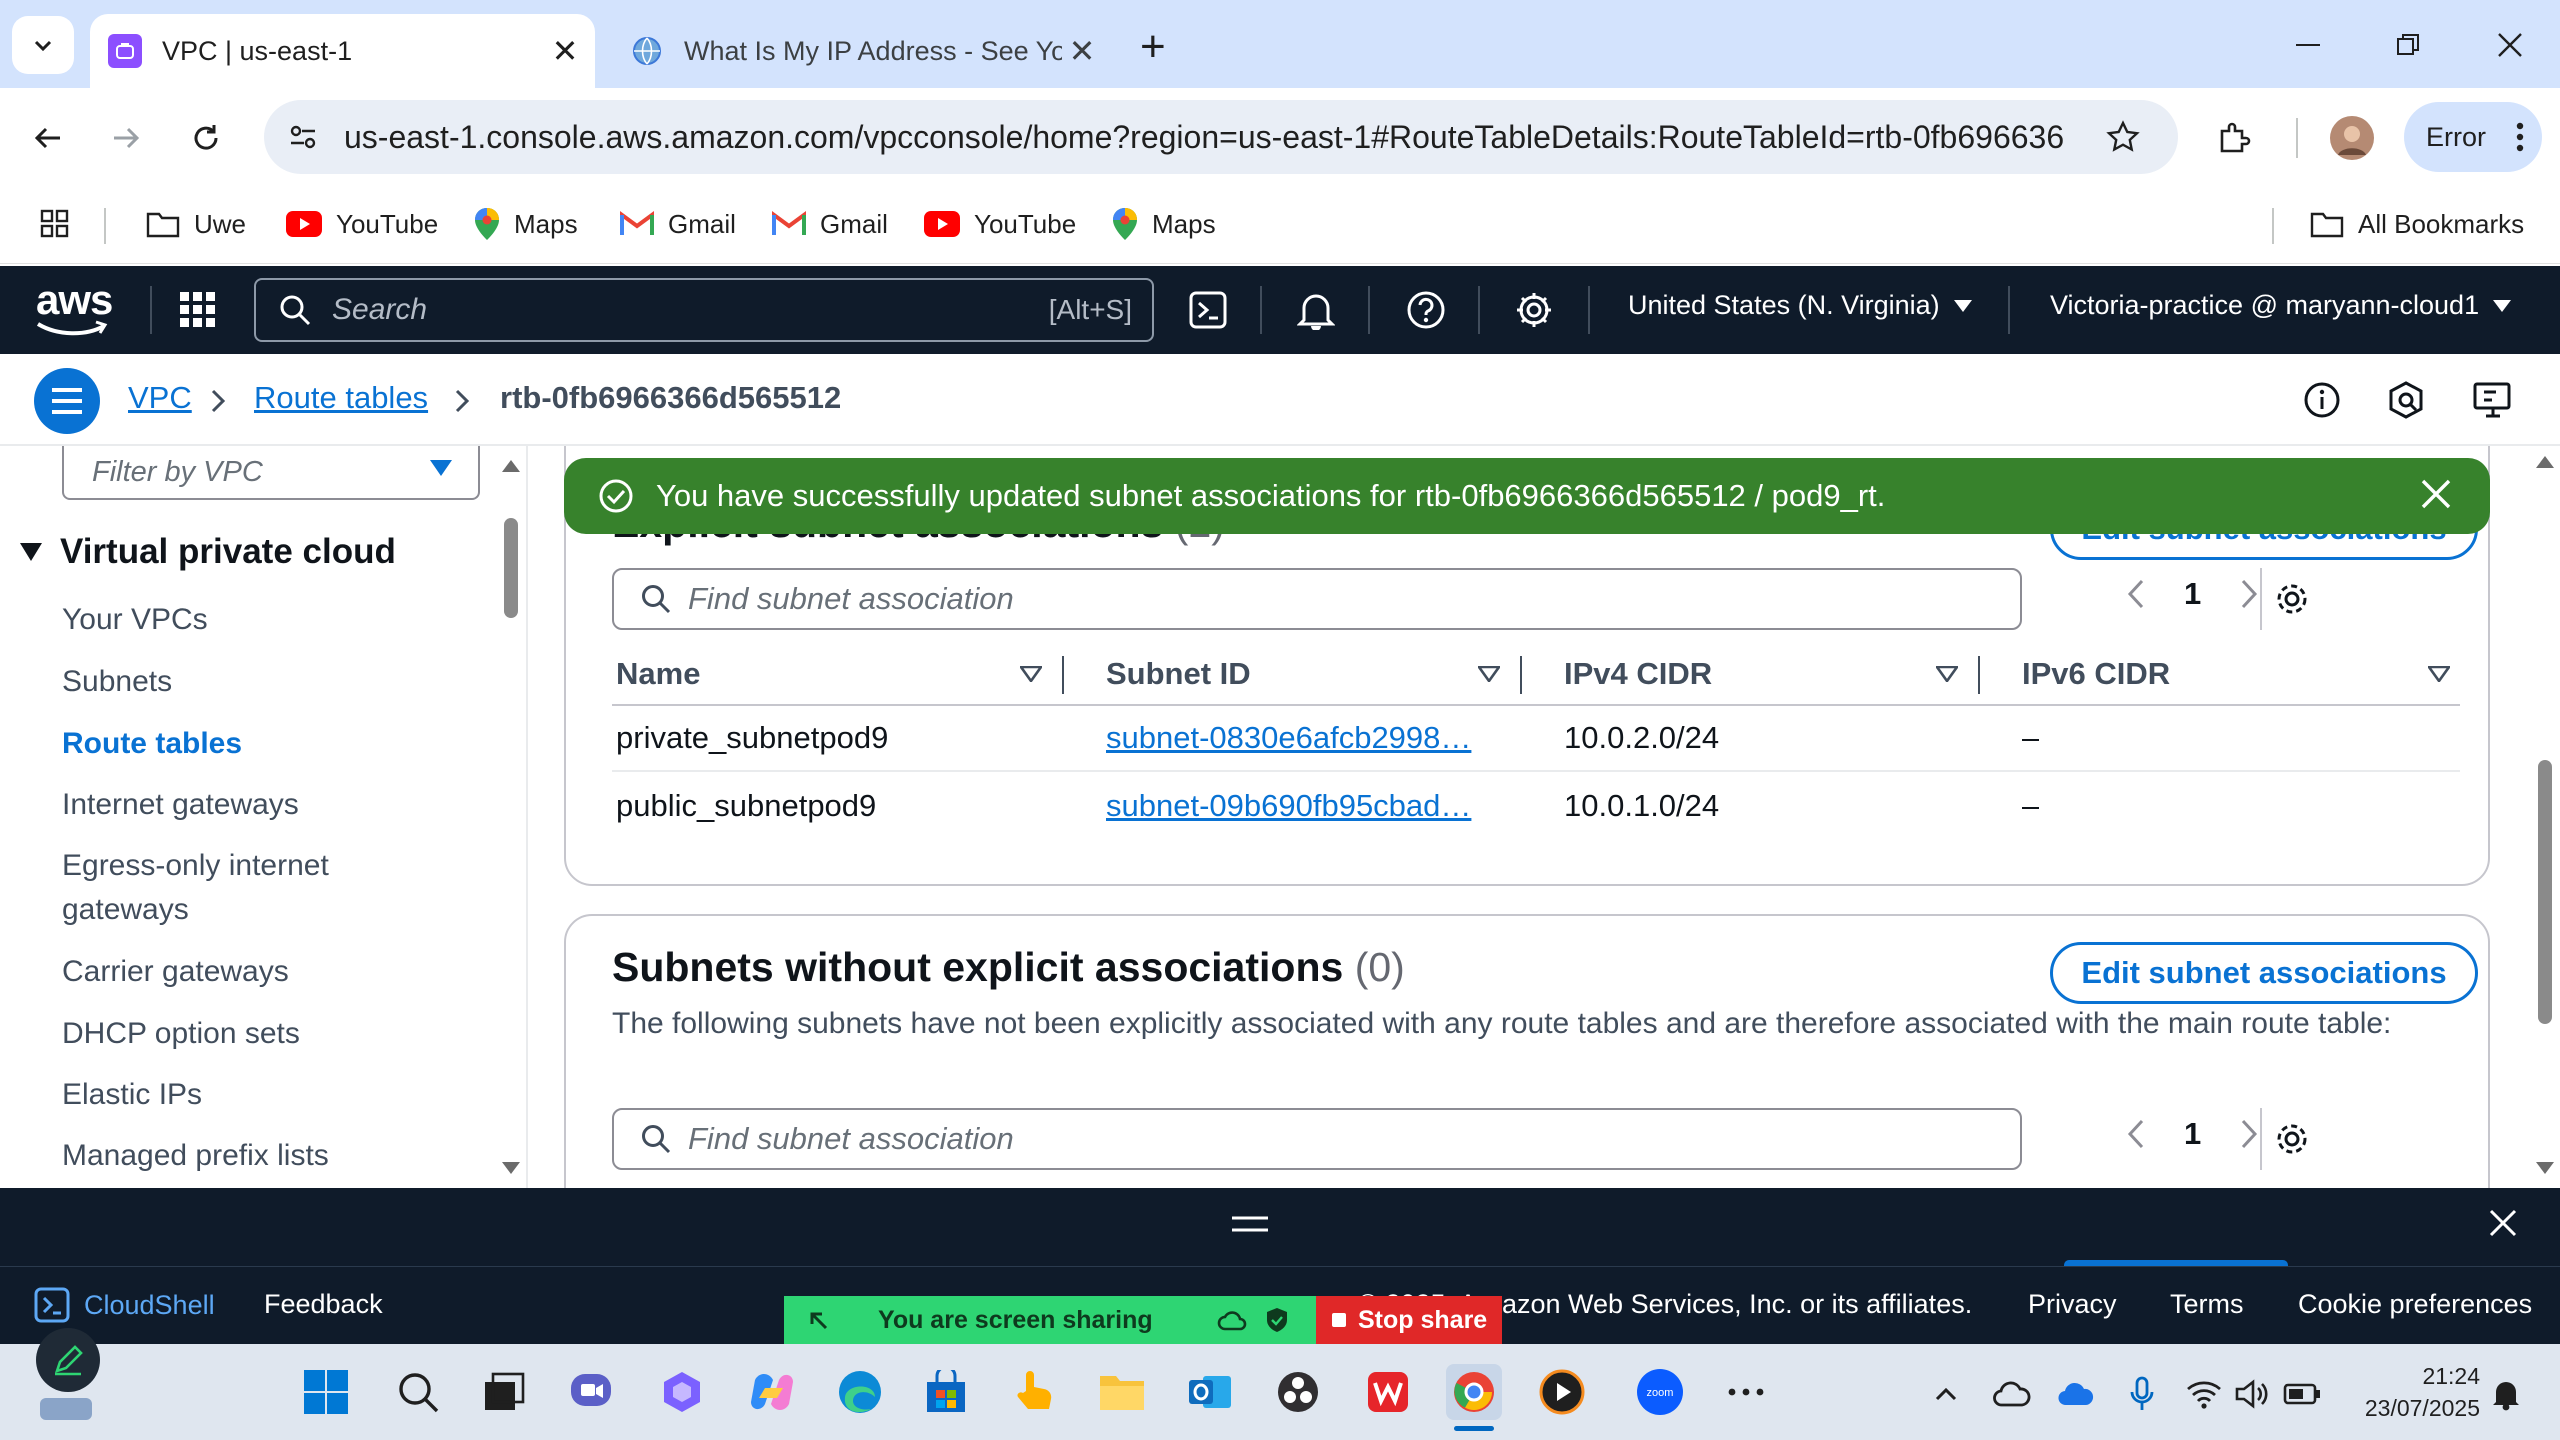 The image size is (2560, 1440). Describe the element at coordinates (1409, 1320) in the screenshot. I see `stop-share-button: Stop share` at that location.